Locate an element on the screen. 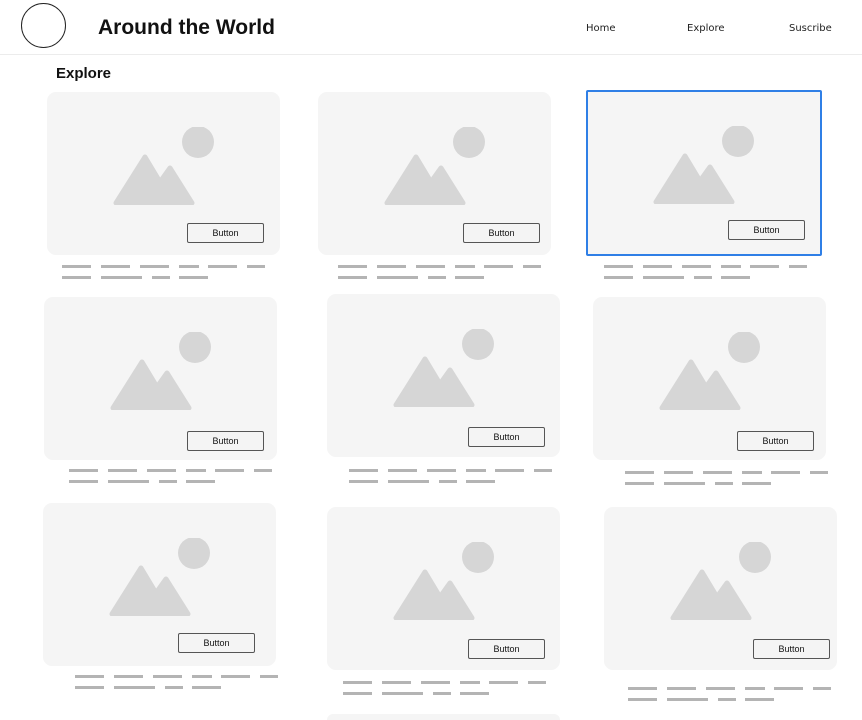 The image size is (862, 720). site-header: Around the World Home Explore Suscribe is located at coordinates (431, 27).